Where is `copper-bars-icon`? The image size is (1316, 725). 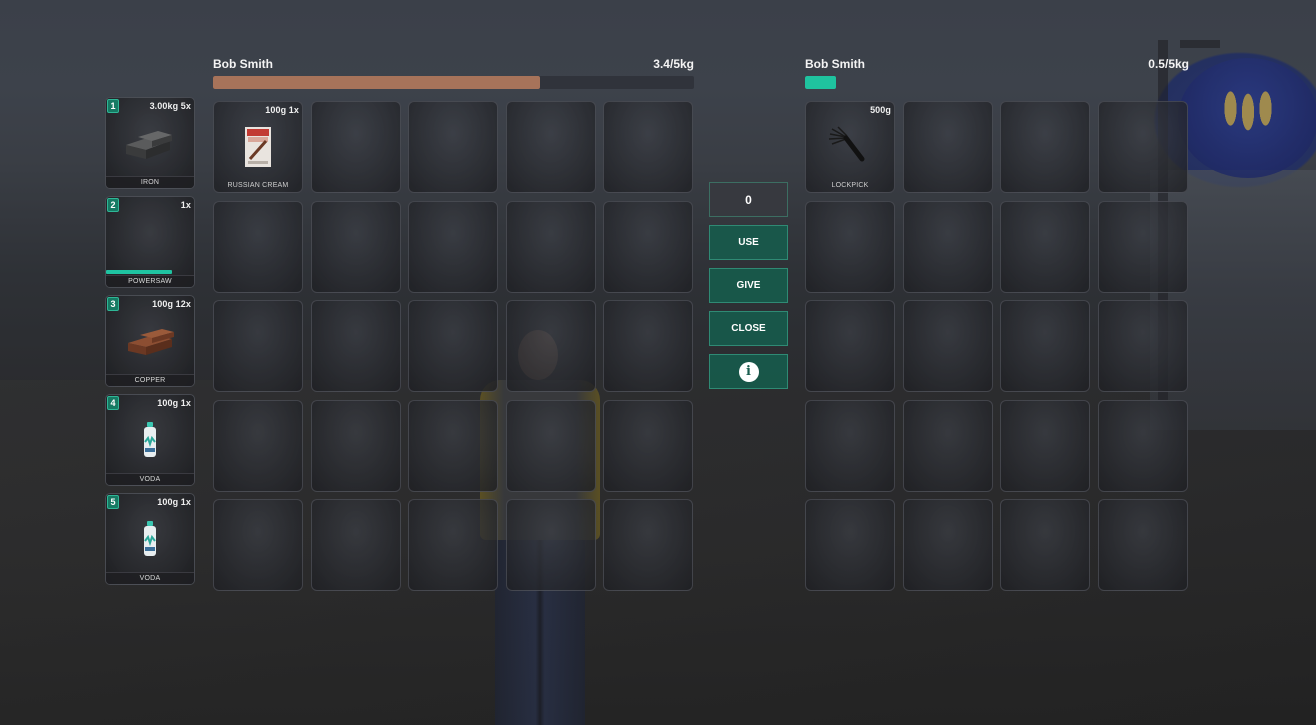 copper-bars-icon is located at coordinates (150, 341).